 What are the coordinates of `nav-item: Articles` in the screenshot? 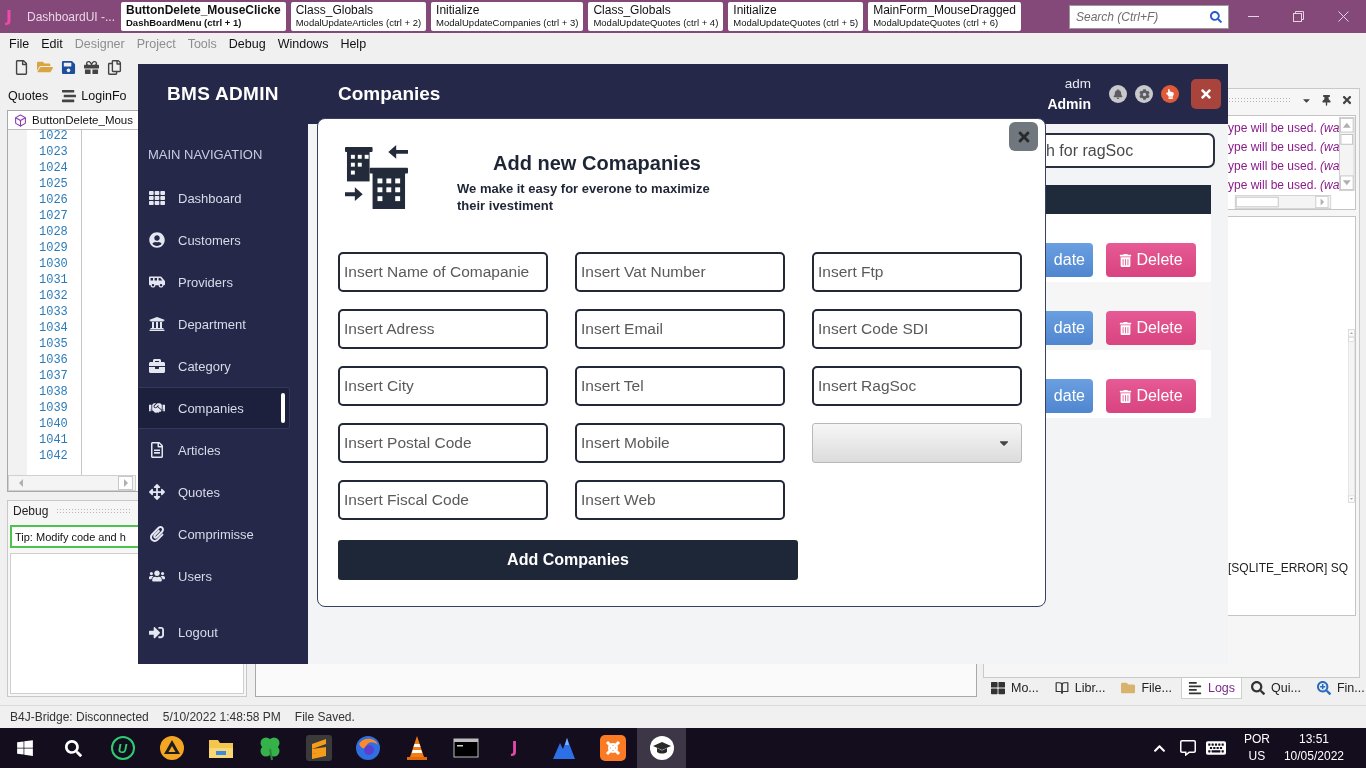 It's located at (214, 450).